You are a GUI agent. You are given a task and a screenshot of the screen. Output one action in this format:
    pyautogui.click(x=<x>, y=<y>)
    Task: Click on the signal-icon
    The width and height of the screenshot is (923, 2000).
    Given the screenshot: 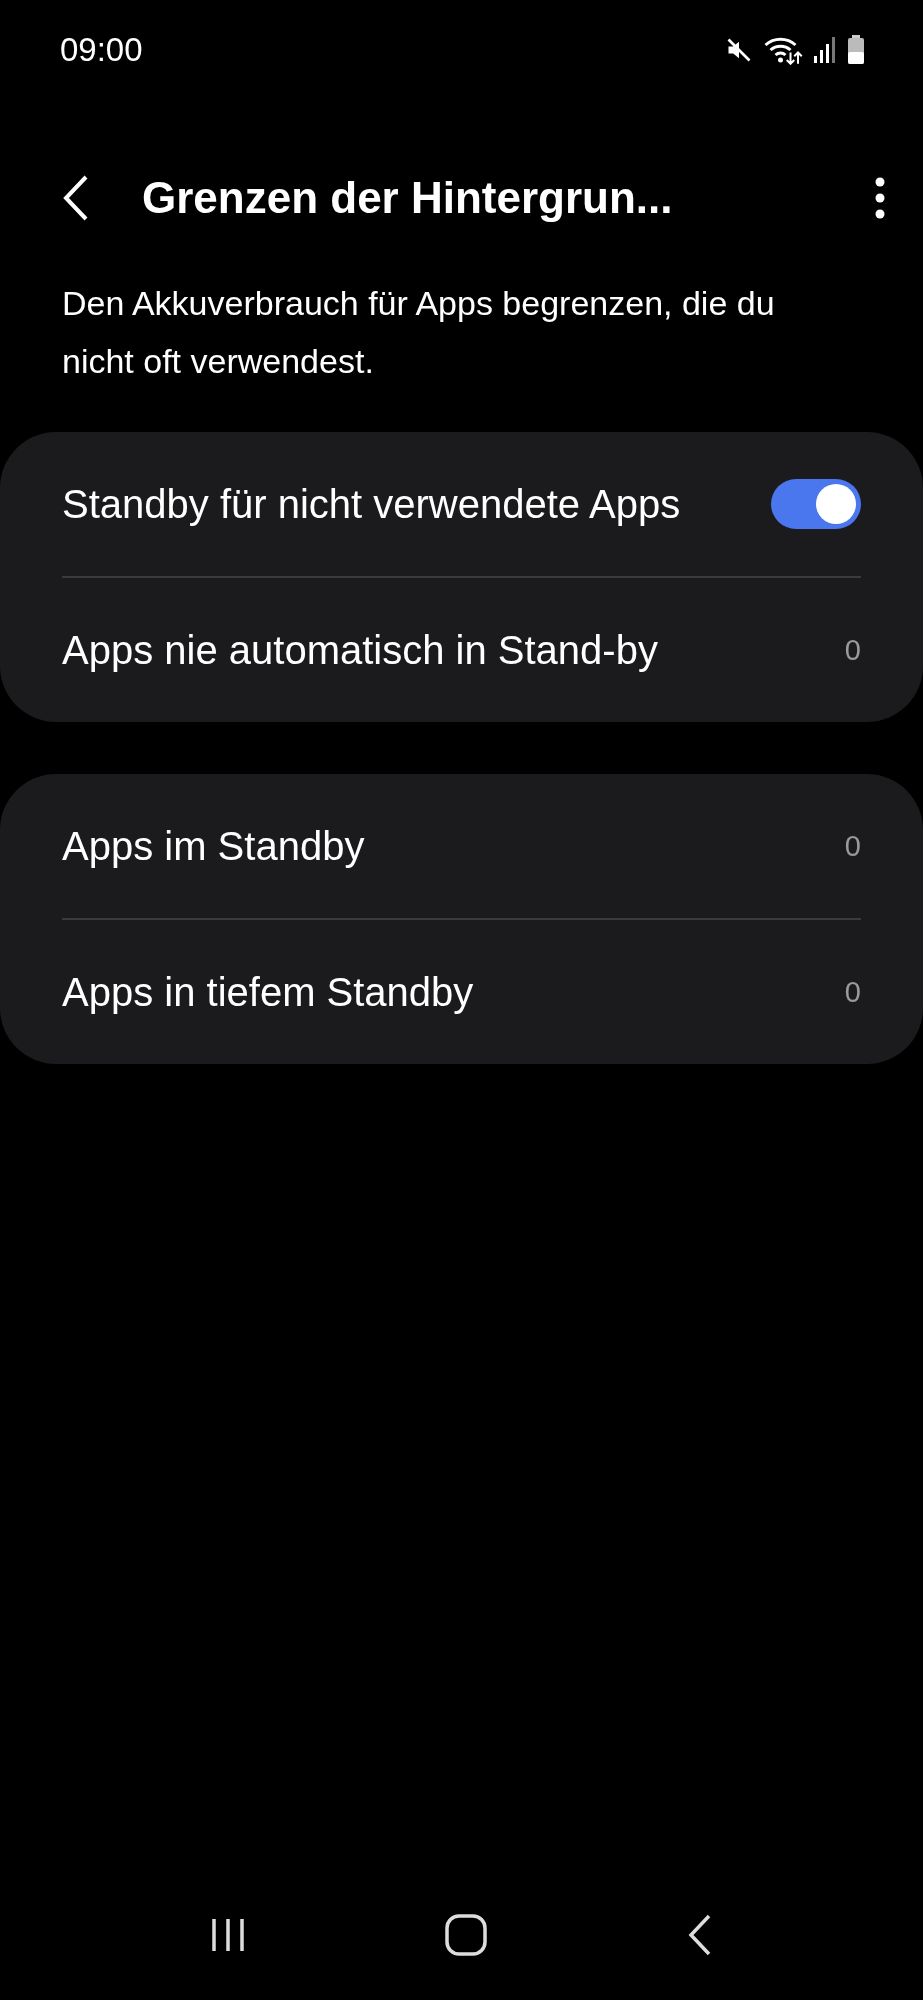 What is the action you would take?
    pyautogui.click(x=825, y=50)
    